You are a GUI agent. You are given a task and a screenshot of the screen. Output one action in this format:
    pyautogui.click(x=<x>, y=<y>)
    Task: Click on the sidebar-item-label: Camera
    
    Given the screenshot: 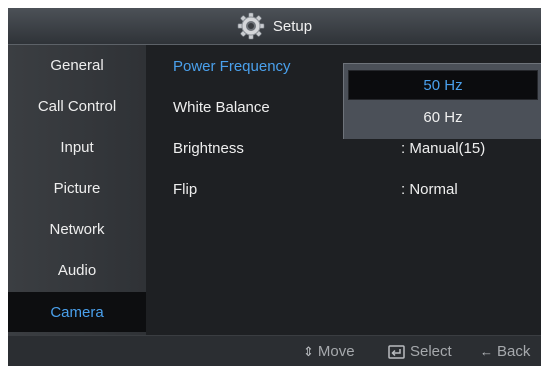 What is the action you would take?
    pyautogui.click(x=77, y=312)
    